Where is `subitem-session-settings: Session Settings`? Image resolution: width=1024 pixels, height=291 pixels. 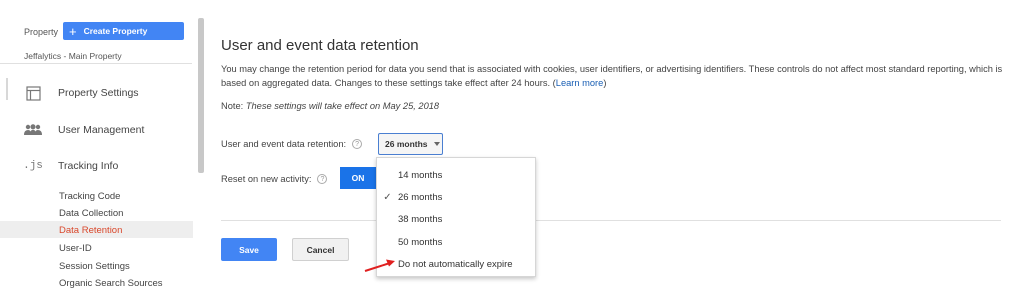
subitem-session-settings: Session Settings is located at coordinates (94, 266).